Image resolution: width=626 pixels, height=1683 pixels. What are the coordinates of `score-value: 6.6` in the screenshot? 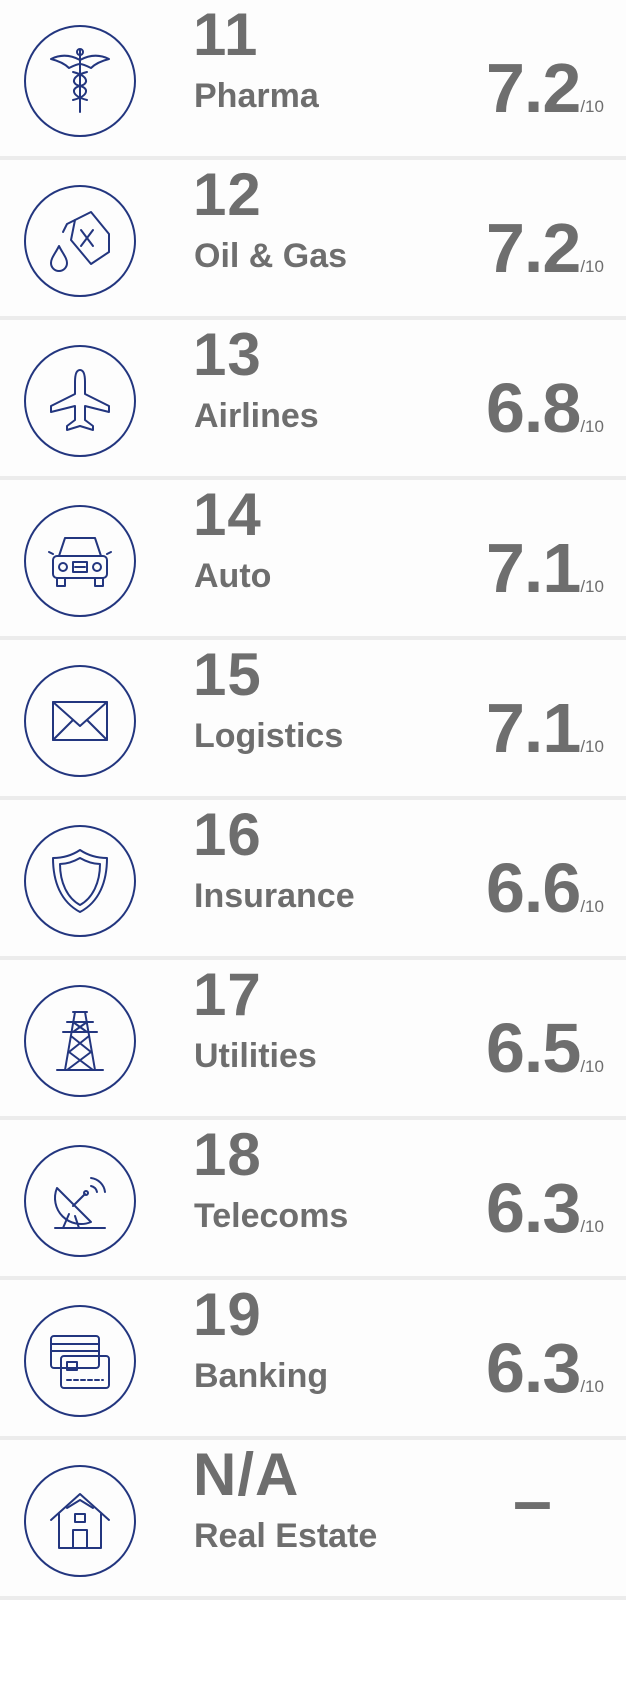 It's located at (533, 888).